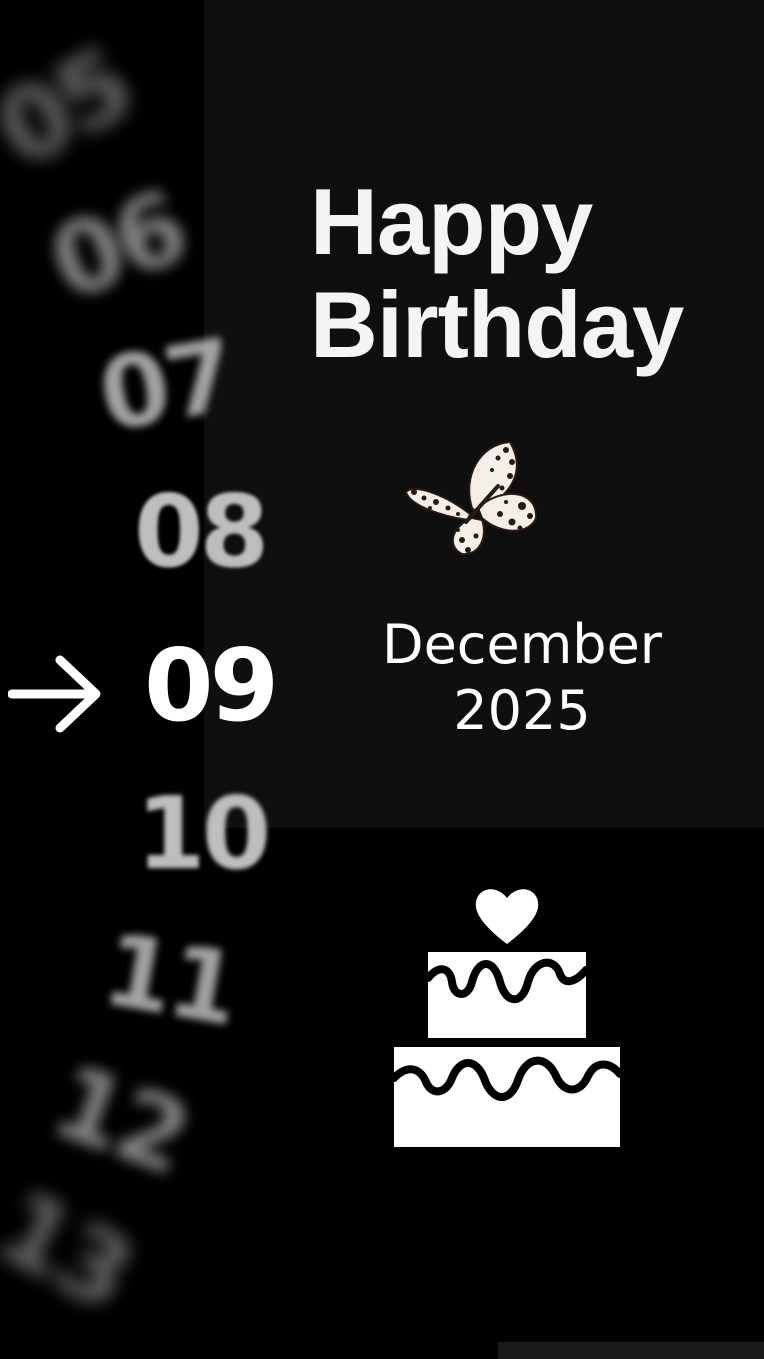 The height and width of the screenshot is (1359, 764). What do you see at coordinates (497, 324) in the screenshot?
I see `title-line-2: Birthday` at bounding box center [497, 324].